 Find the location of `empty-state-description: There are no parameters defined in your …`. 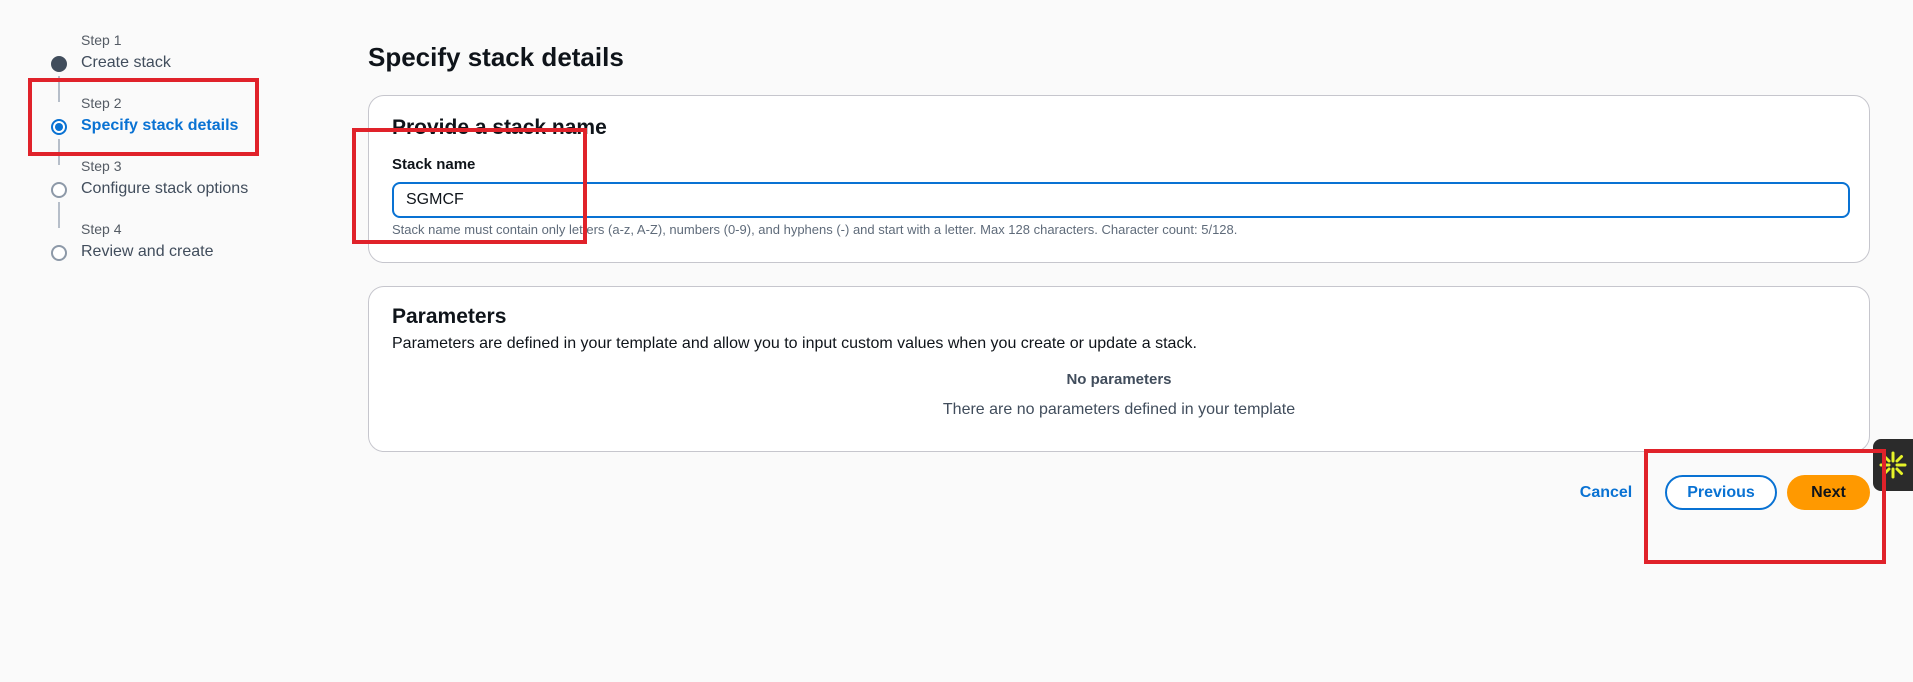

empty-state-description: There are no parameters defined in your … is located at coordinates (1119, 409).